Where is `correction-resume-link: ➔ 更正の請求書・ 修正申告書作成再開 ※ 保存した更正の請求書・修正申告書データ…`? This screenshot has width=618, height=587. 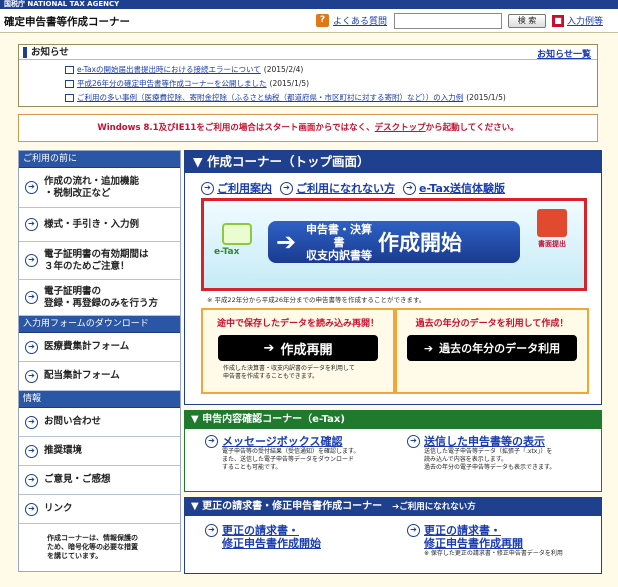
correction-resume-link: ➔ 更正の請求書・ 修正申告書作成再開 ※ 保存した更正の請求書・修正申告書データ… is located at coordinates (485, 541).